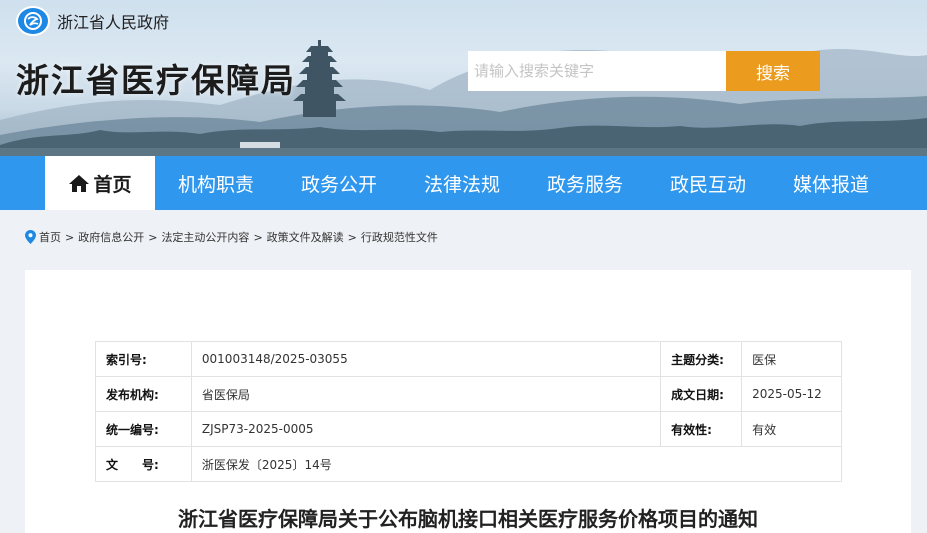 The image size is (927, 533). I want to click on nav-item-media-reports: 媒体报道, so click(831, 183).